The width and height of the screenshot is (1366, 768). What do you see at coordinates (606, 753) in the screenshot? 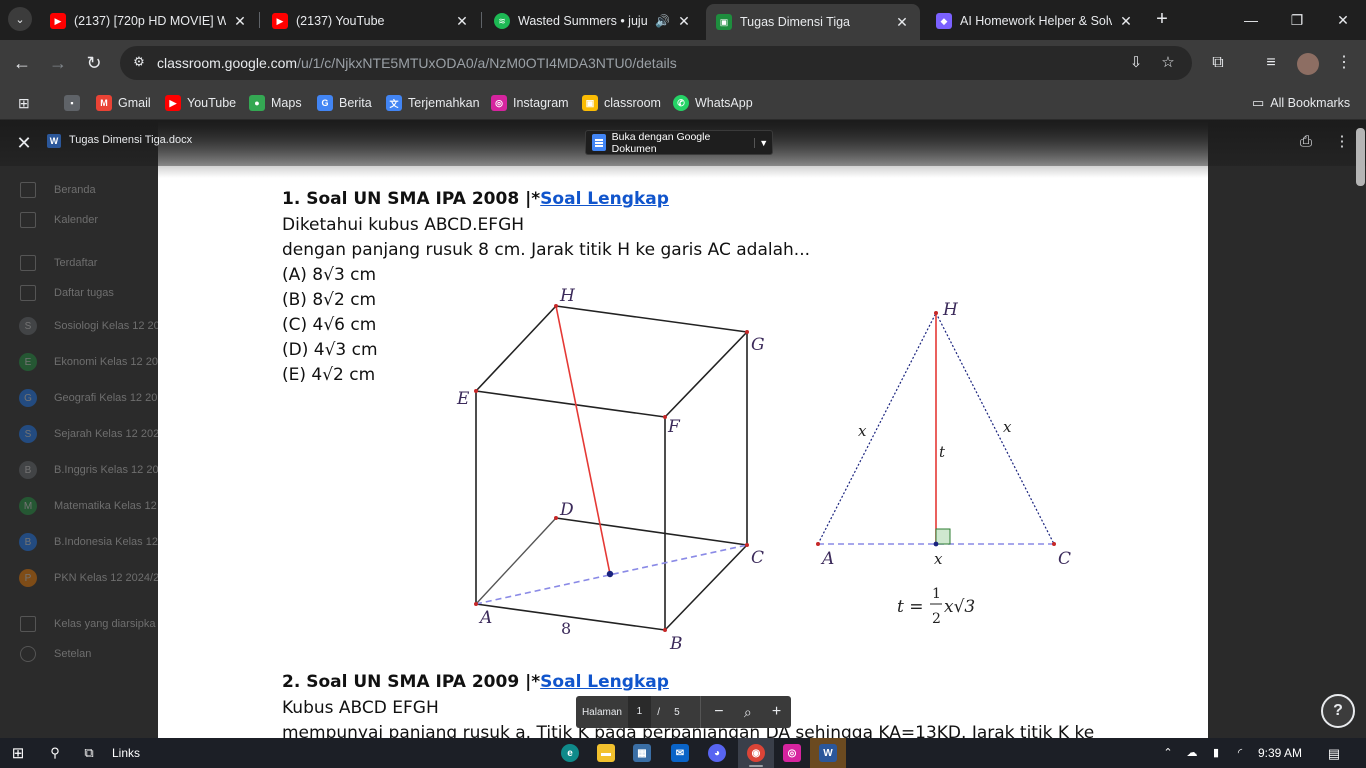
I see `file-explorer-icon: ▬` at bounding box center [606, 753].